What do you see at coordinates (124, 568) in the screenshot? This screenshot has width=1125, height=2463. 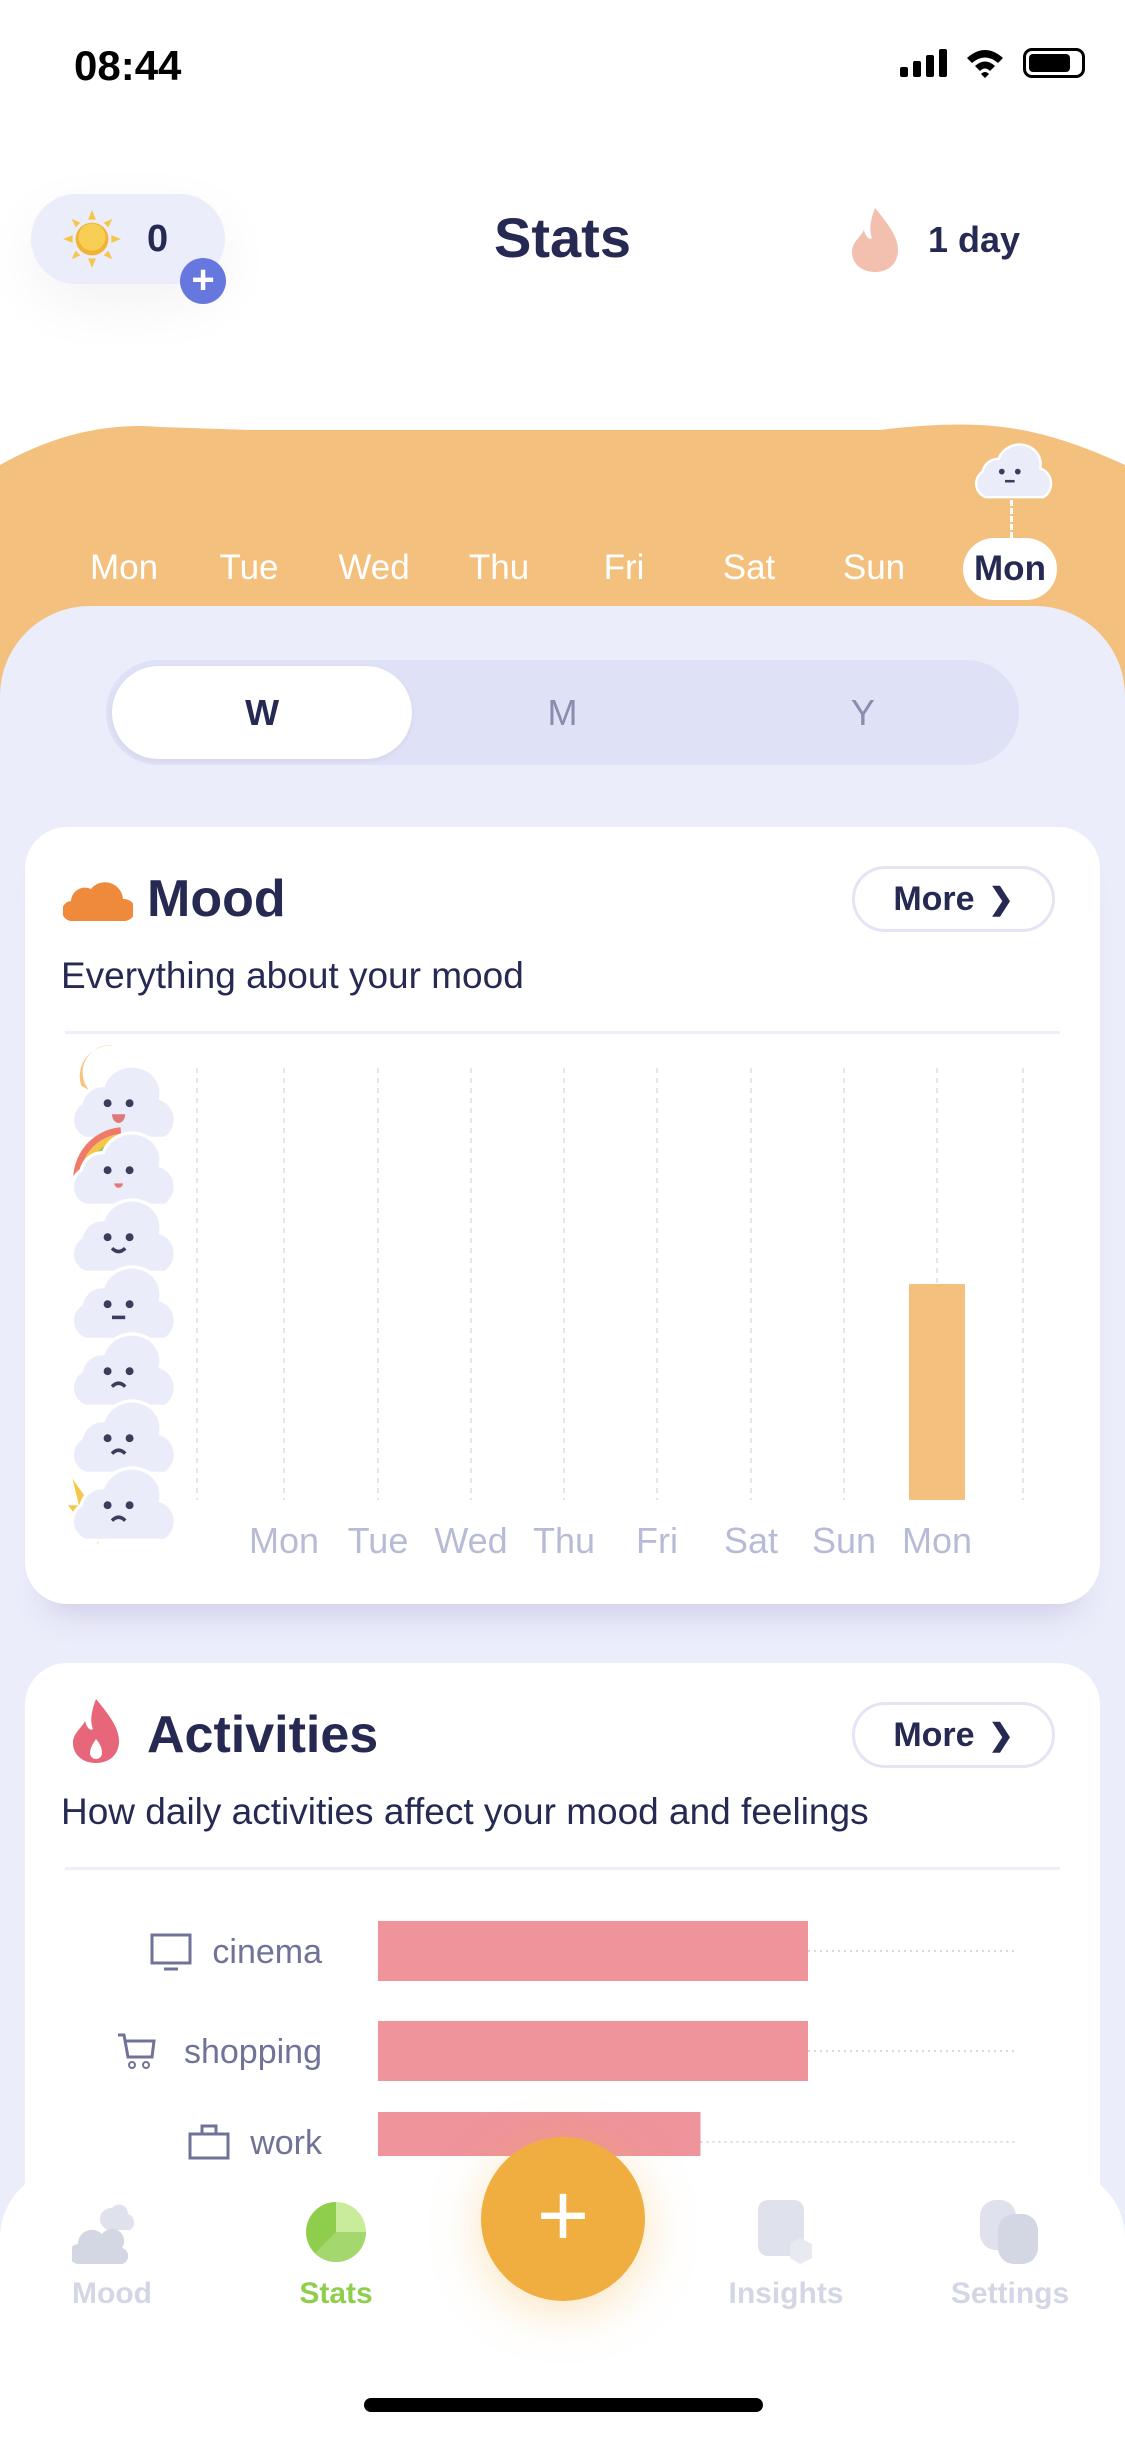 I see `day-label: Mon` at bounding box center [124, 568].